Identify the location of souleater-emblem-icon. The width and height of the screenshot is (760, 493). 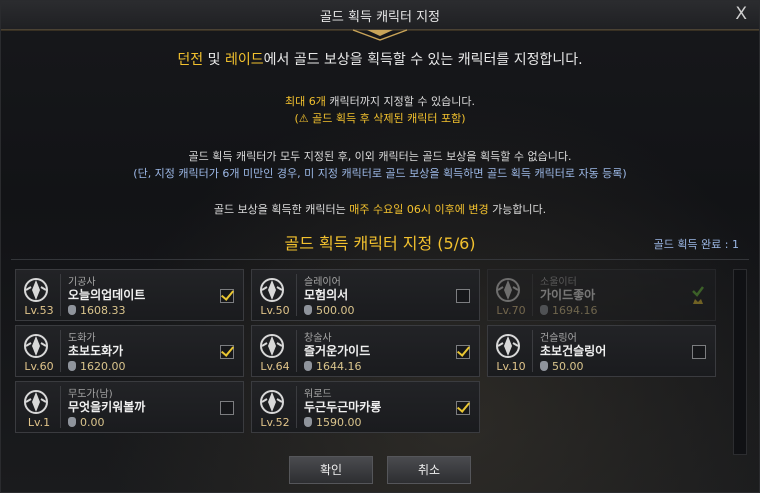
(508, 290).